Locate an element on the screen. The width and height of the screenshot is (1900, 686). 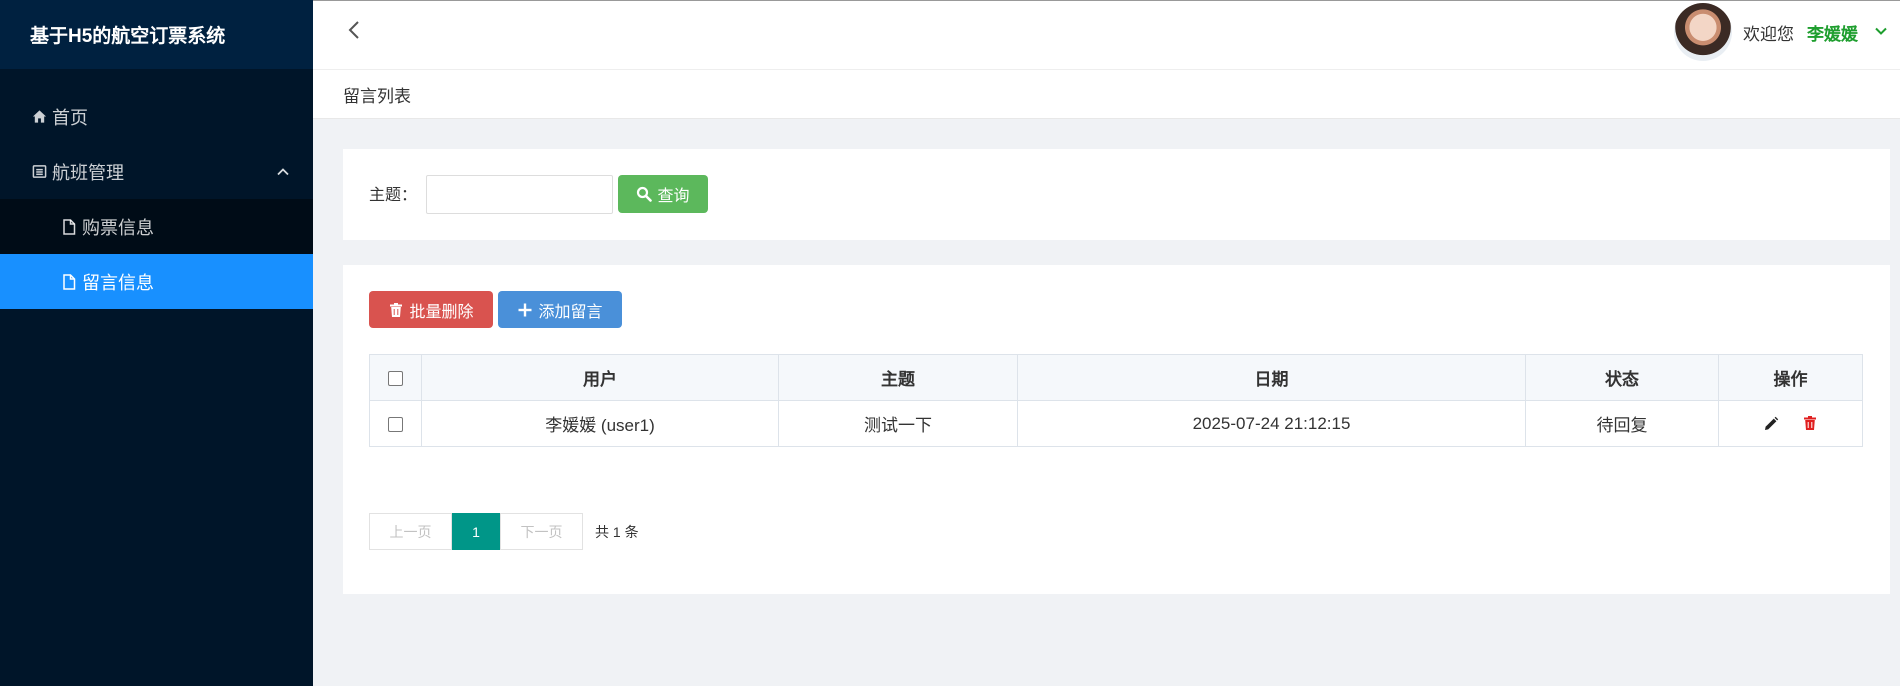
select-all-checkbox is located at coordinates (395, 378).